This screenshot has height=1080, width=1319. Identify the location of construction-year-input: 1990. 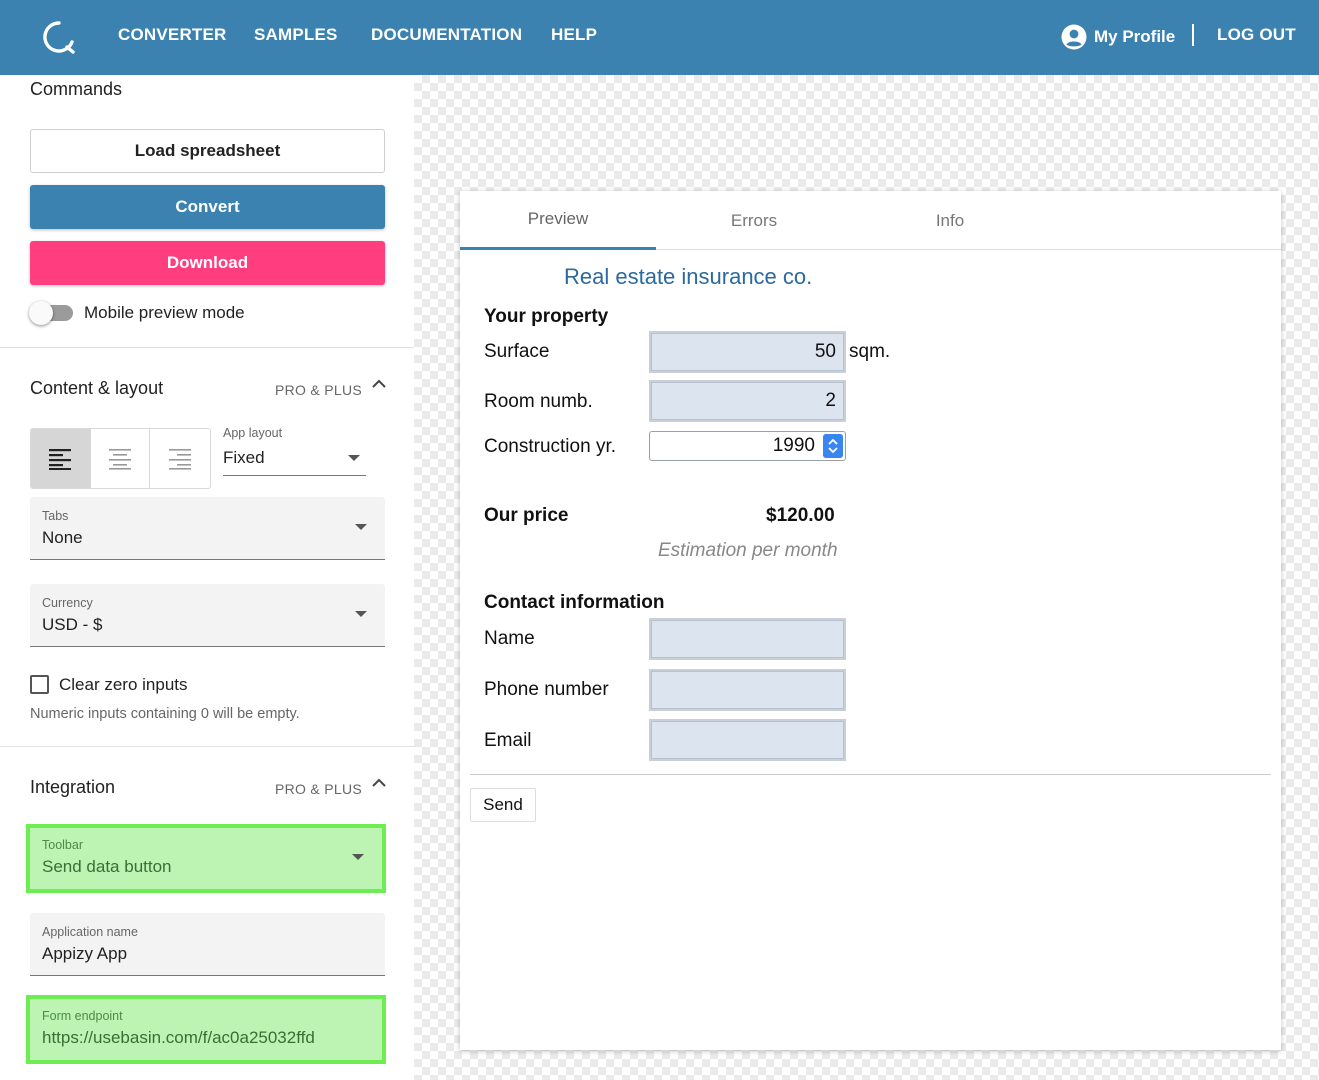
(747, 446).